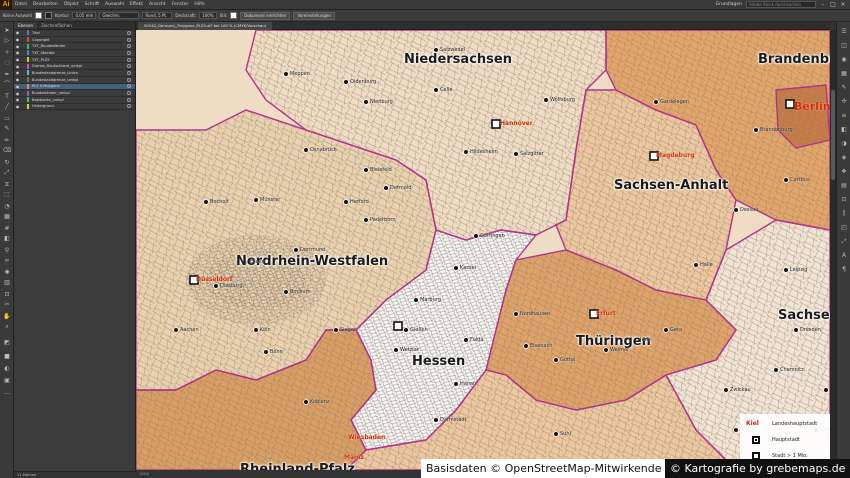 Image resolution: width=850 pixels, height=478 pixels. Describe the element at coordinates (7, 282) in the screenshot. I see `graph-tool-icon: ▥` at that location.